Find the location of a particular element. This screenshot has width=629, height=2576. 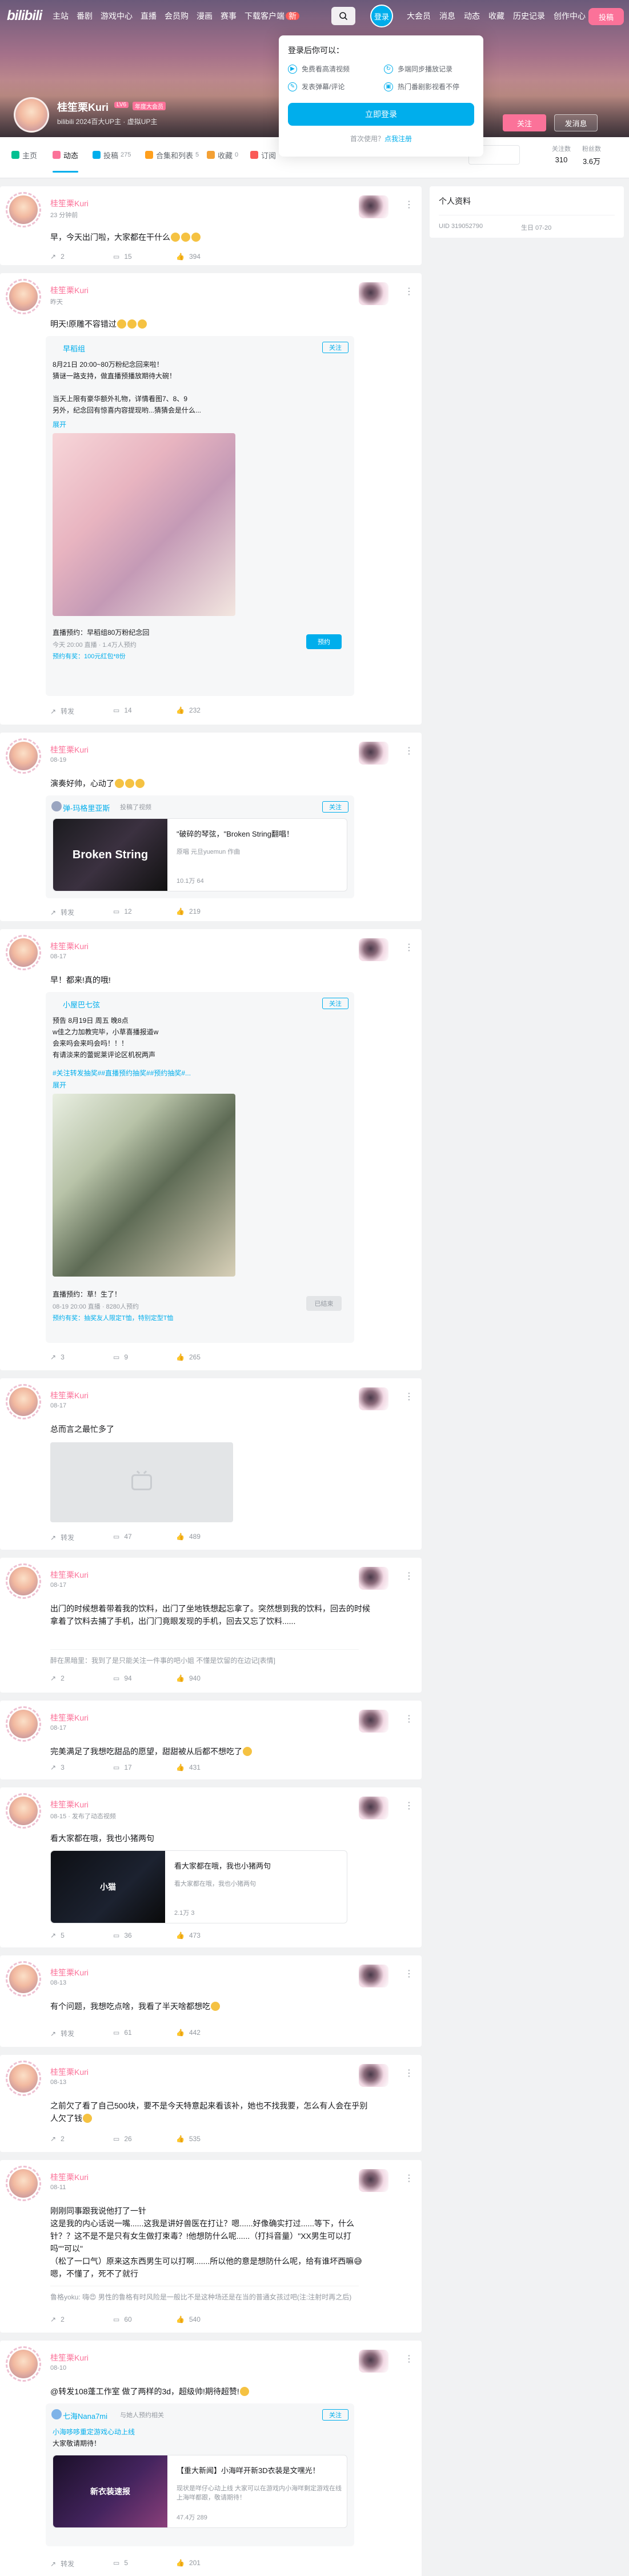

nav-favorites: 收藏 is located at coordinates (496, 16).